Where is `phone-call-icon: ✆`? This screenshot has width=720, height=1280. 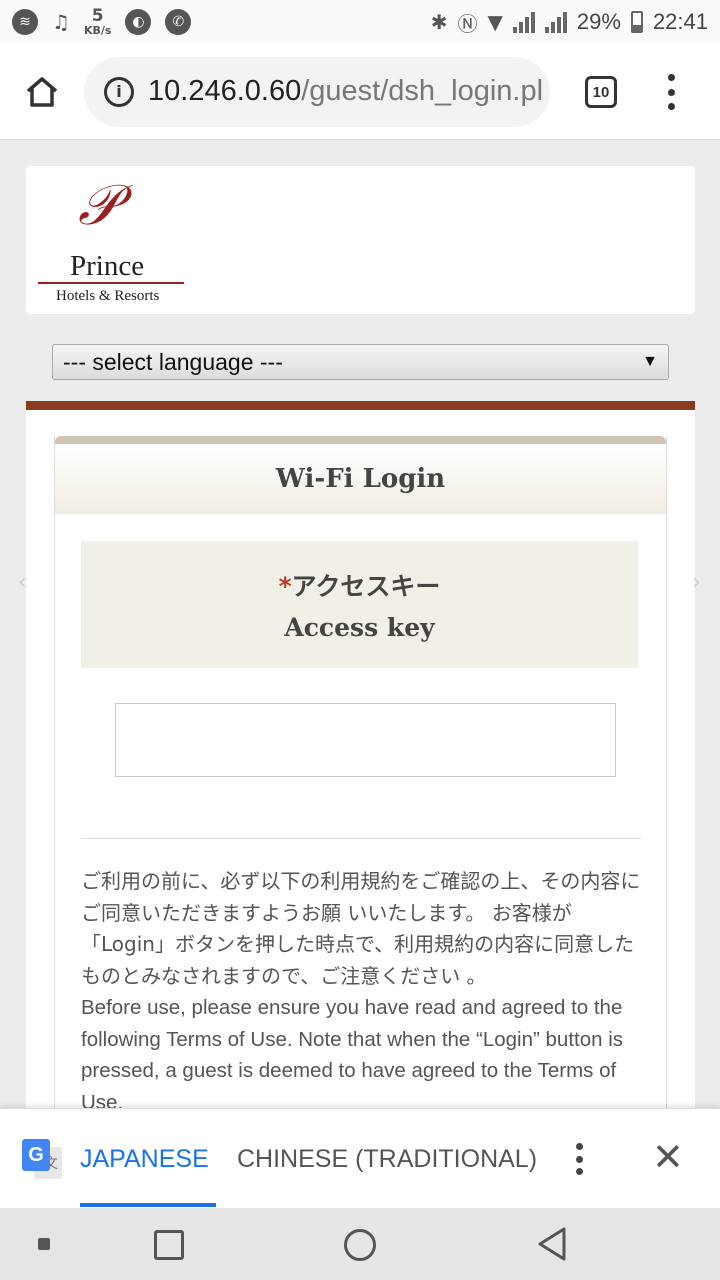
phone-call-icon: ✆ is located at coordinates (178, 22).